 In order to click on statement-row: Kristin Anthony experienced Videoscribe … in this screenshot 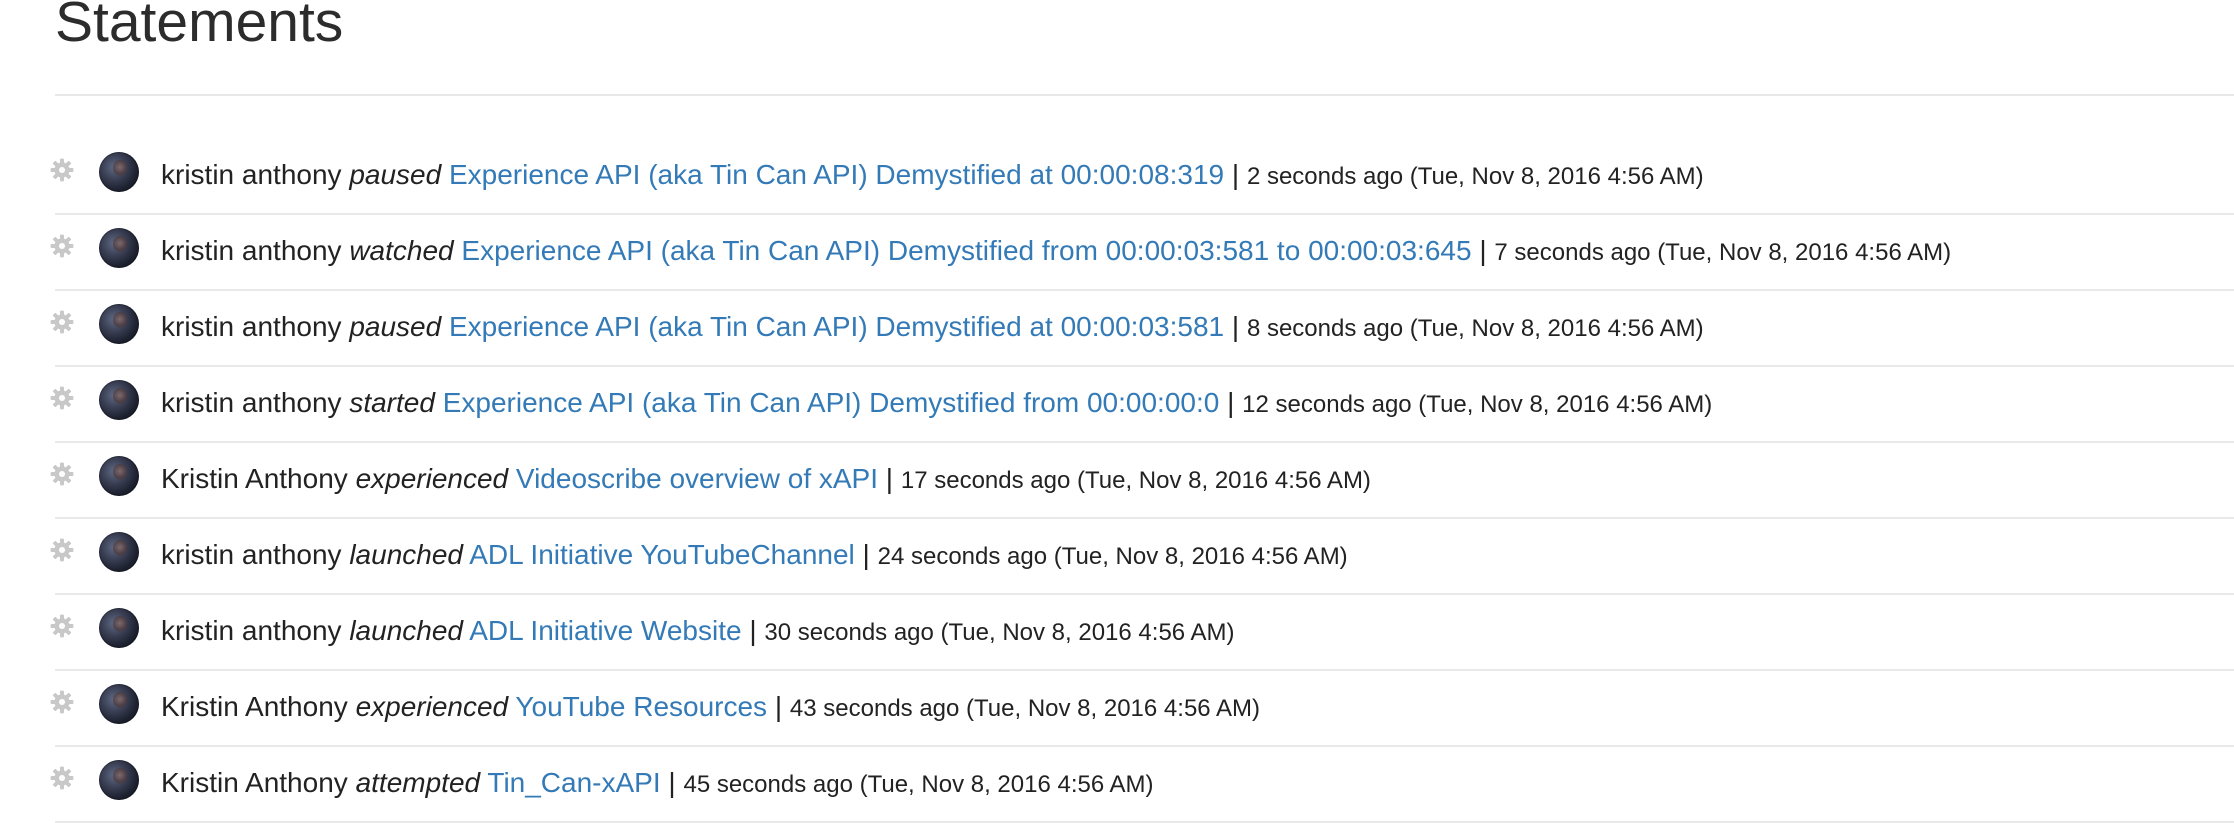, I will do `click(1142, 481)`.